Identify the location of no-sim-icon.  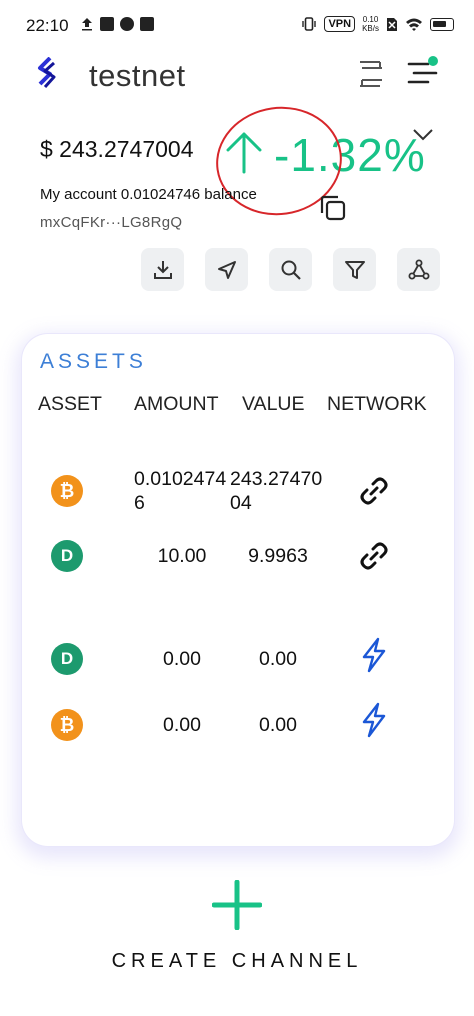
(392, 24).